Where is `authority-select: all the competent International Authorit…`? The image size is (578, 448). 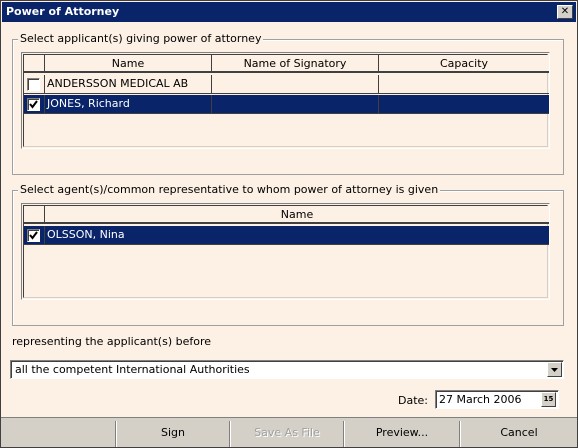 authority-select: all the competent International Authorit… is located at coordinates (287, 369).